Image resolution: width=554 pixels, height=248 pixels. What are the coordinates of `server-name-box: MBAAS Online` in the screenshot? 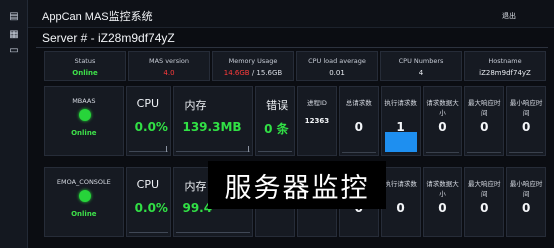 It's located at (84, 121).